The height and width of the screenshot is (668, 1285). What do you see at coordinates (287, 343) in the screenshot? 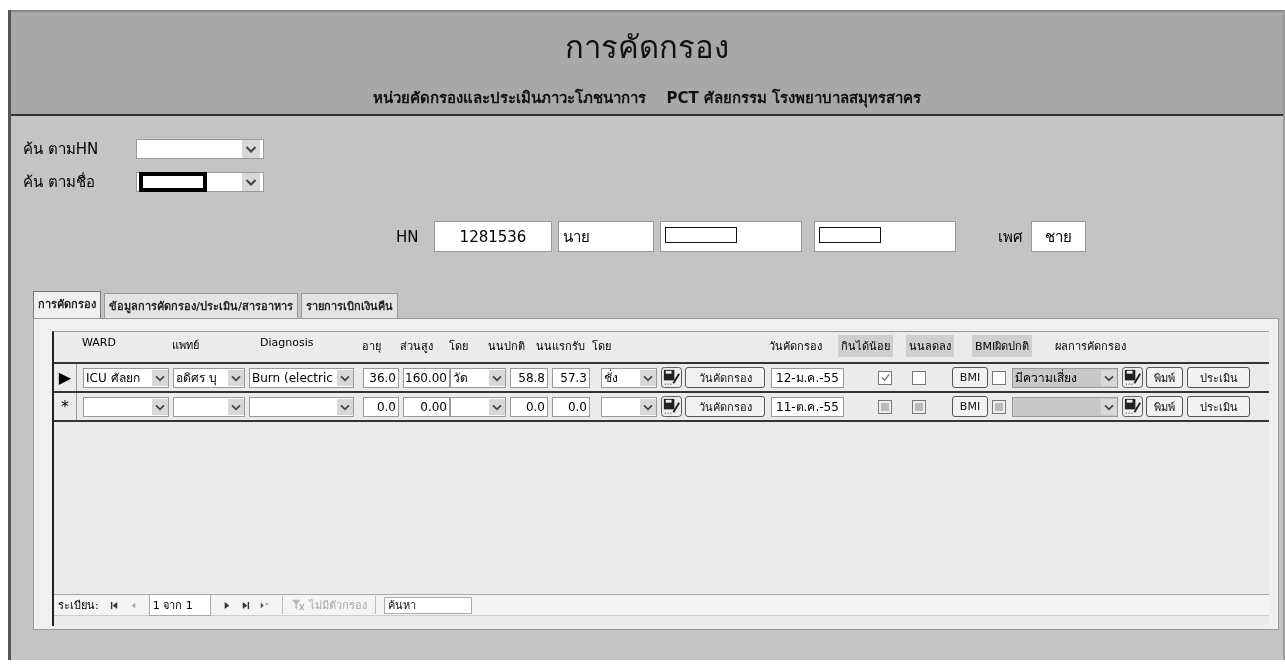
I see `column-header: Diagnosis` at bounding box center [287, 343].